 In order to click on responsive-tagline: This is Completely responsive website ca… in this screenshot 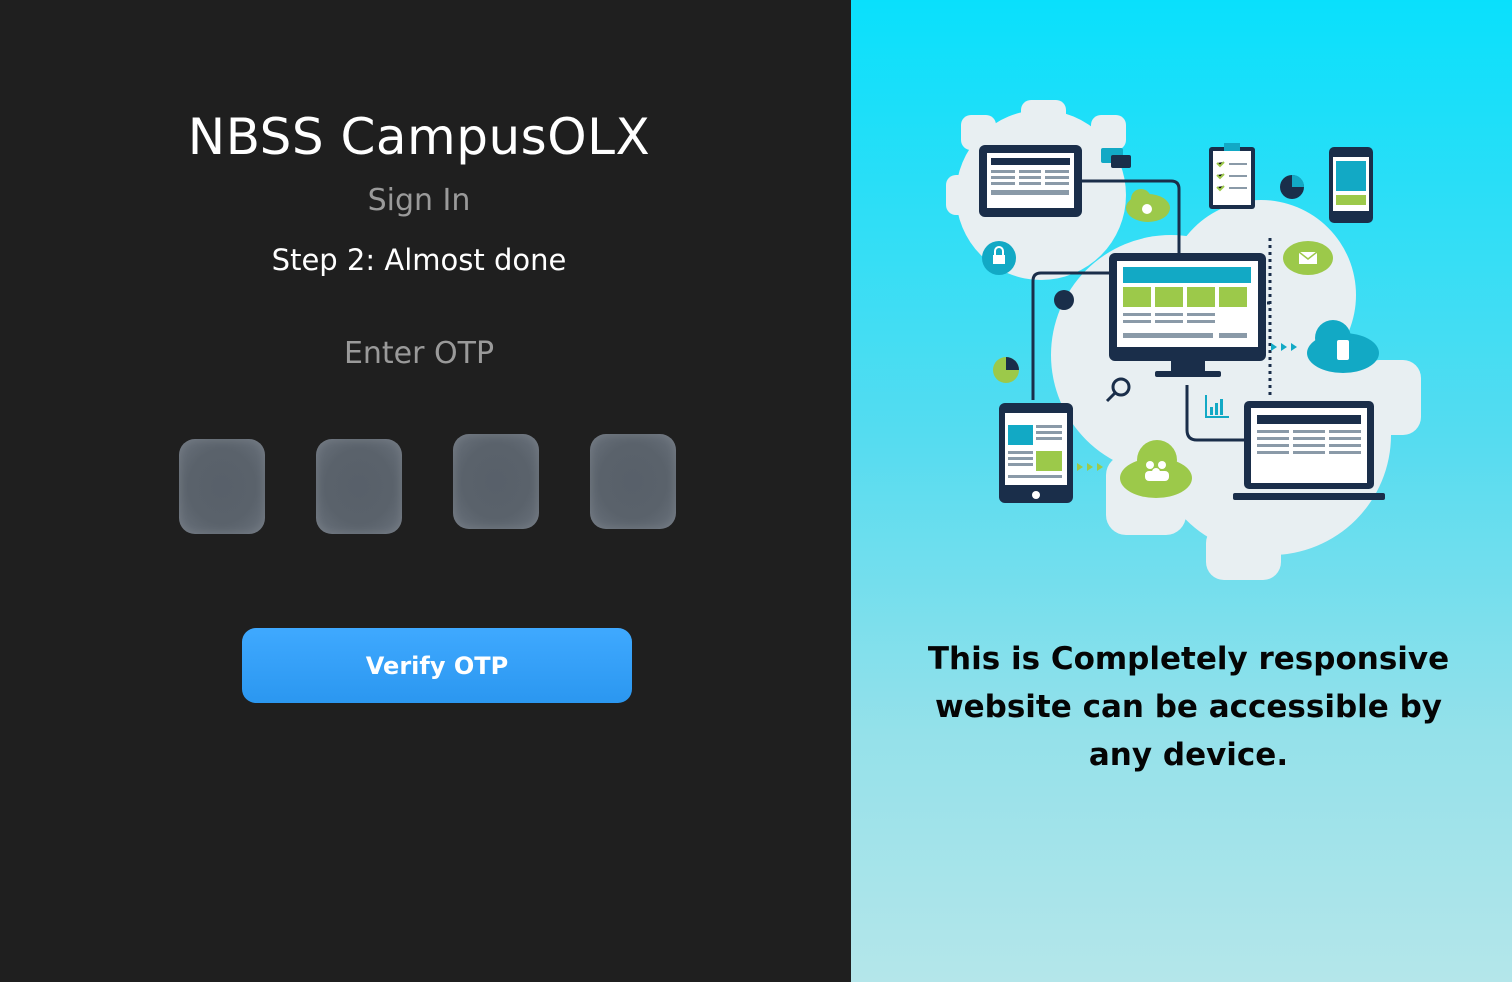, I will do `click(1188, 707)`.